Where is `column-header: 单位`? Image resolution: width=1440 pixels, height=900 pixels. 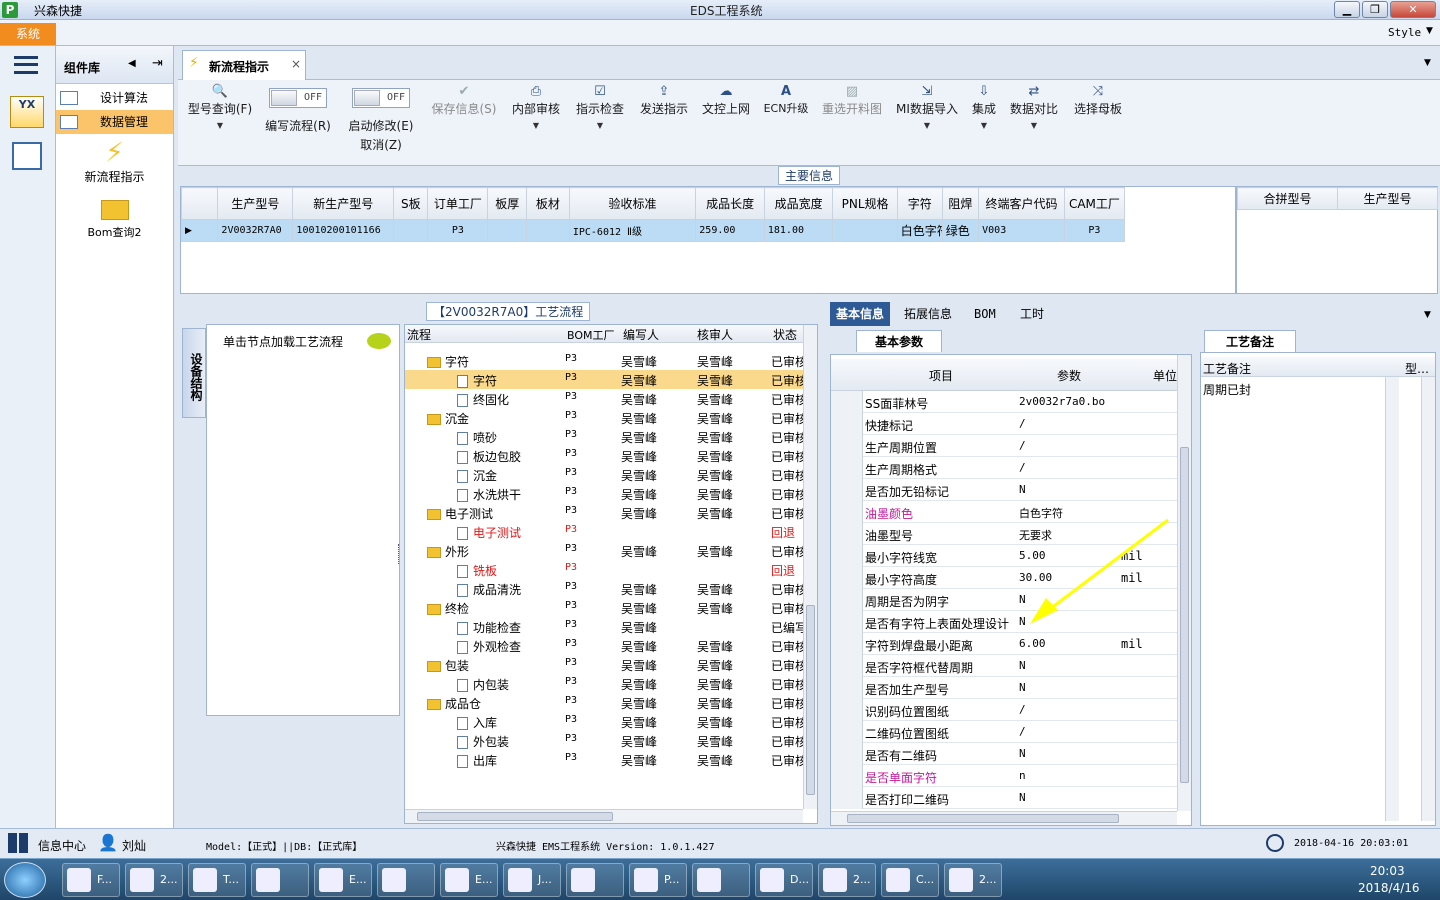 column-header: 单位 is located at coordinates (1165, 375).